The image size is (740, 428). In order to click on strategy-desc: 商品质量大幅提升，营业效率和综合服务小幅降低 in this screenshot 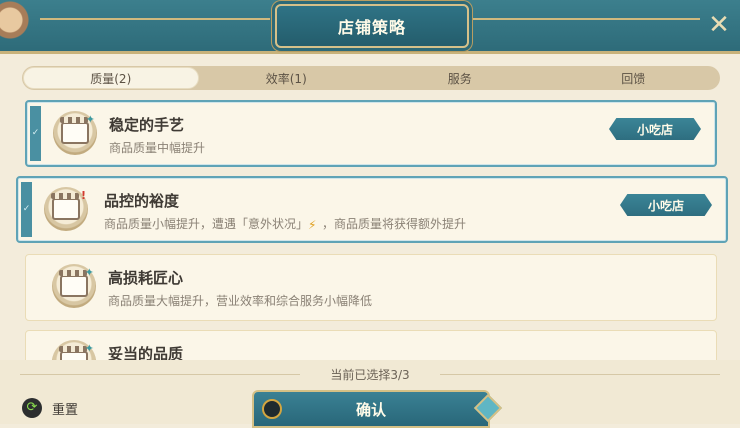, I will do `click(240, 301)`.